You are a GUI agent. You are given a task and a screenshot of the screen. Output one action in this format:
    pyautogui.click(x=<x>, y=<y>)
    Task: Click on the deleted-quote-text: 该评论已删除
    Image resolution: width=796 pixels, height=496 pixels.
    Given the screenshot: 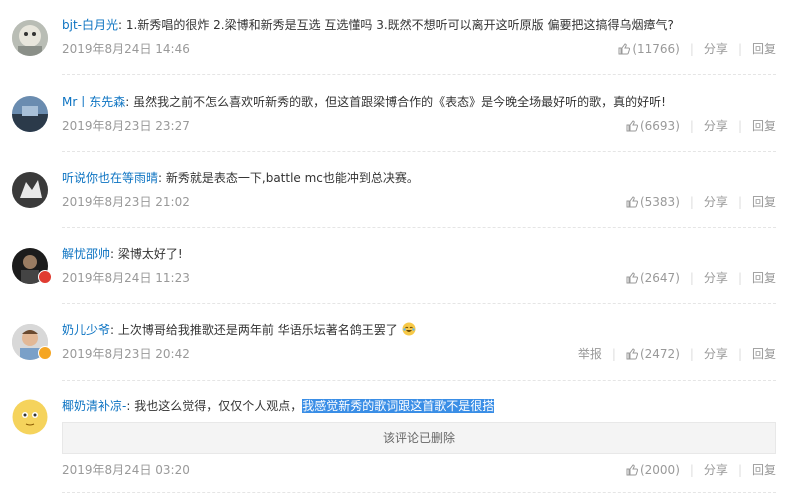 What is the action you would take?
    pyautogui.click(x=418, y=438)
    